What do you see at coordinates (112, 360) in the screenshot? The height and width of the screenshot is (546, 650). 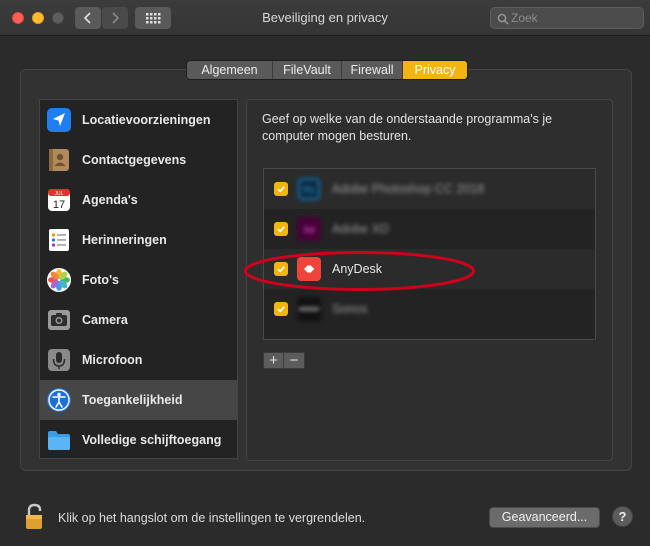 I see `sidebar-item-label: Microfoon` at bounding box center [112, 360].